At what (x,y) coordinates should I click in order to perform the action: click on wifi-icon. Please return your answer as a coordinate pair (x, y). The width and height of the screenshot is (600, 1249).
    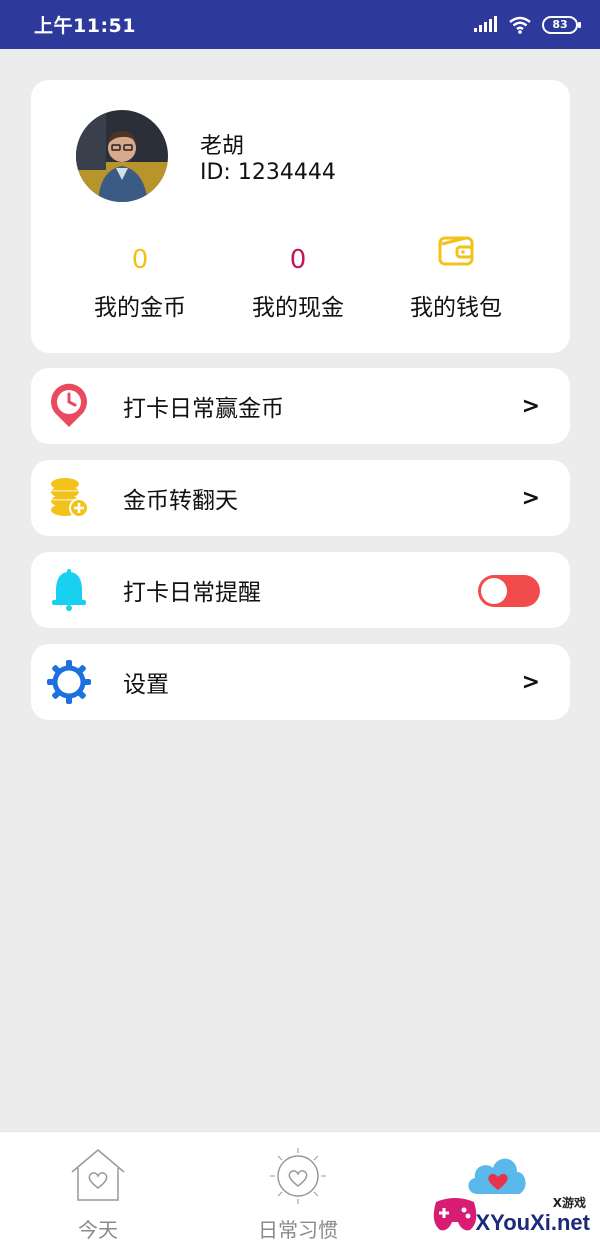
    Looking at the image, I should click on (520, 25).